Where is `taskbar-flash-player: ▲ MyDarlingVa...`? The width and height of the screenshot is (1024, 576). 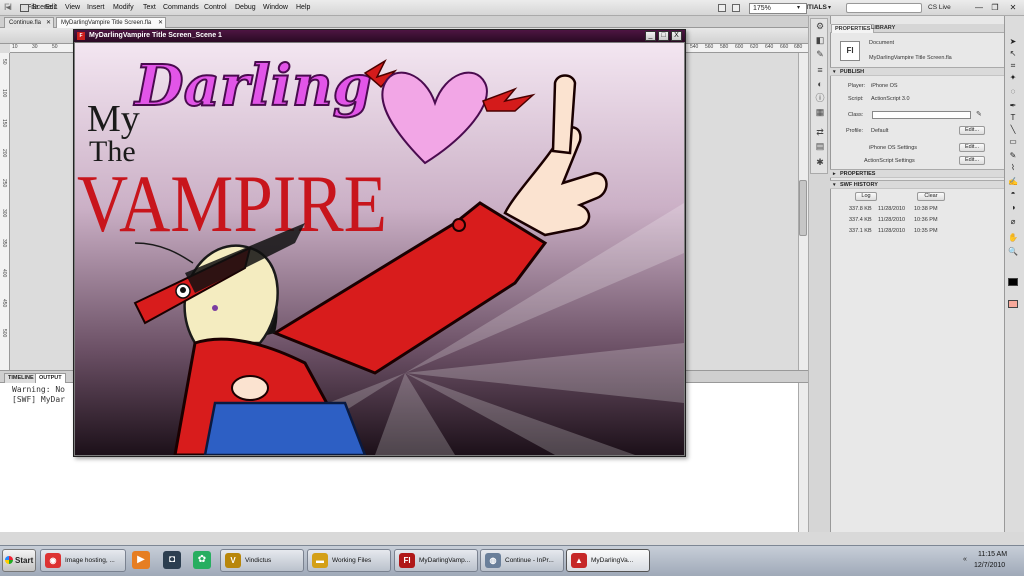
taskbar-flash-player: ▲ MyDarlingVa... is located at coordinates (608, 560).